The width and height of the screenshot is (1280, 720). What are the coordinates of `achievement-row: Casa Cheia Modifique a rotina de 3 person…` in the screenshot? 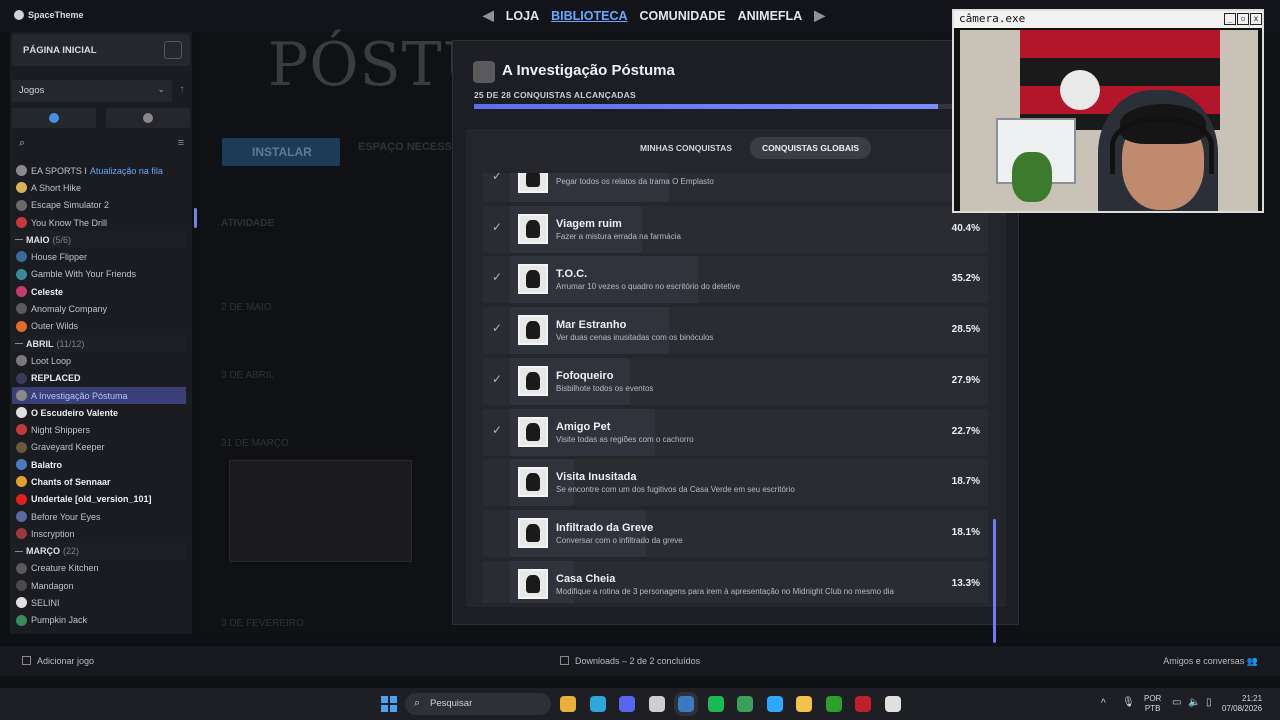 It's located at (735, 581).